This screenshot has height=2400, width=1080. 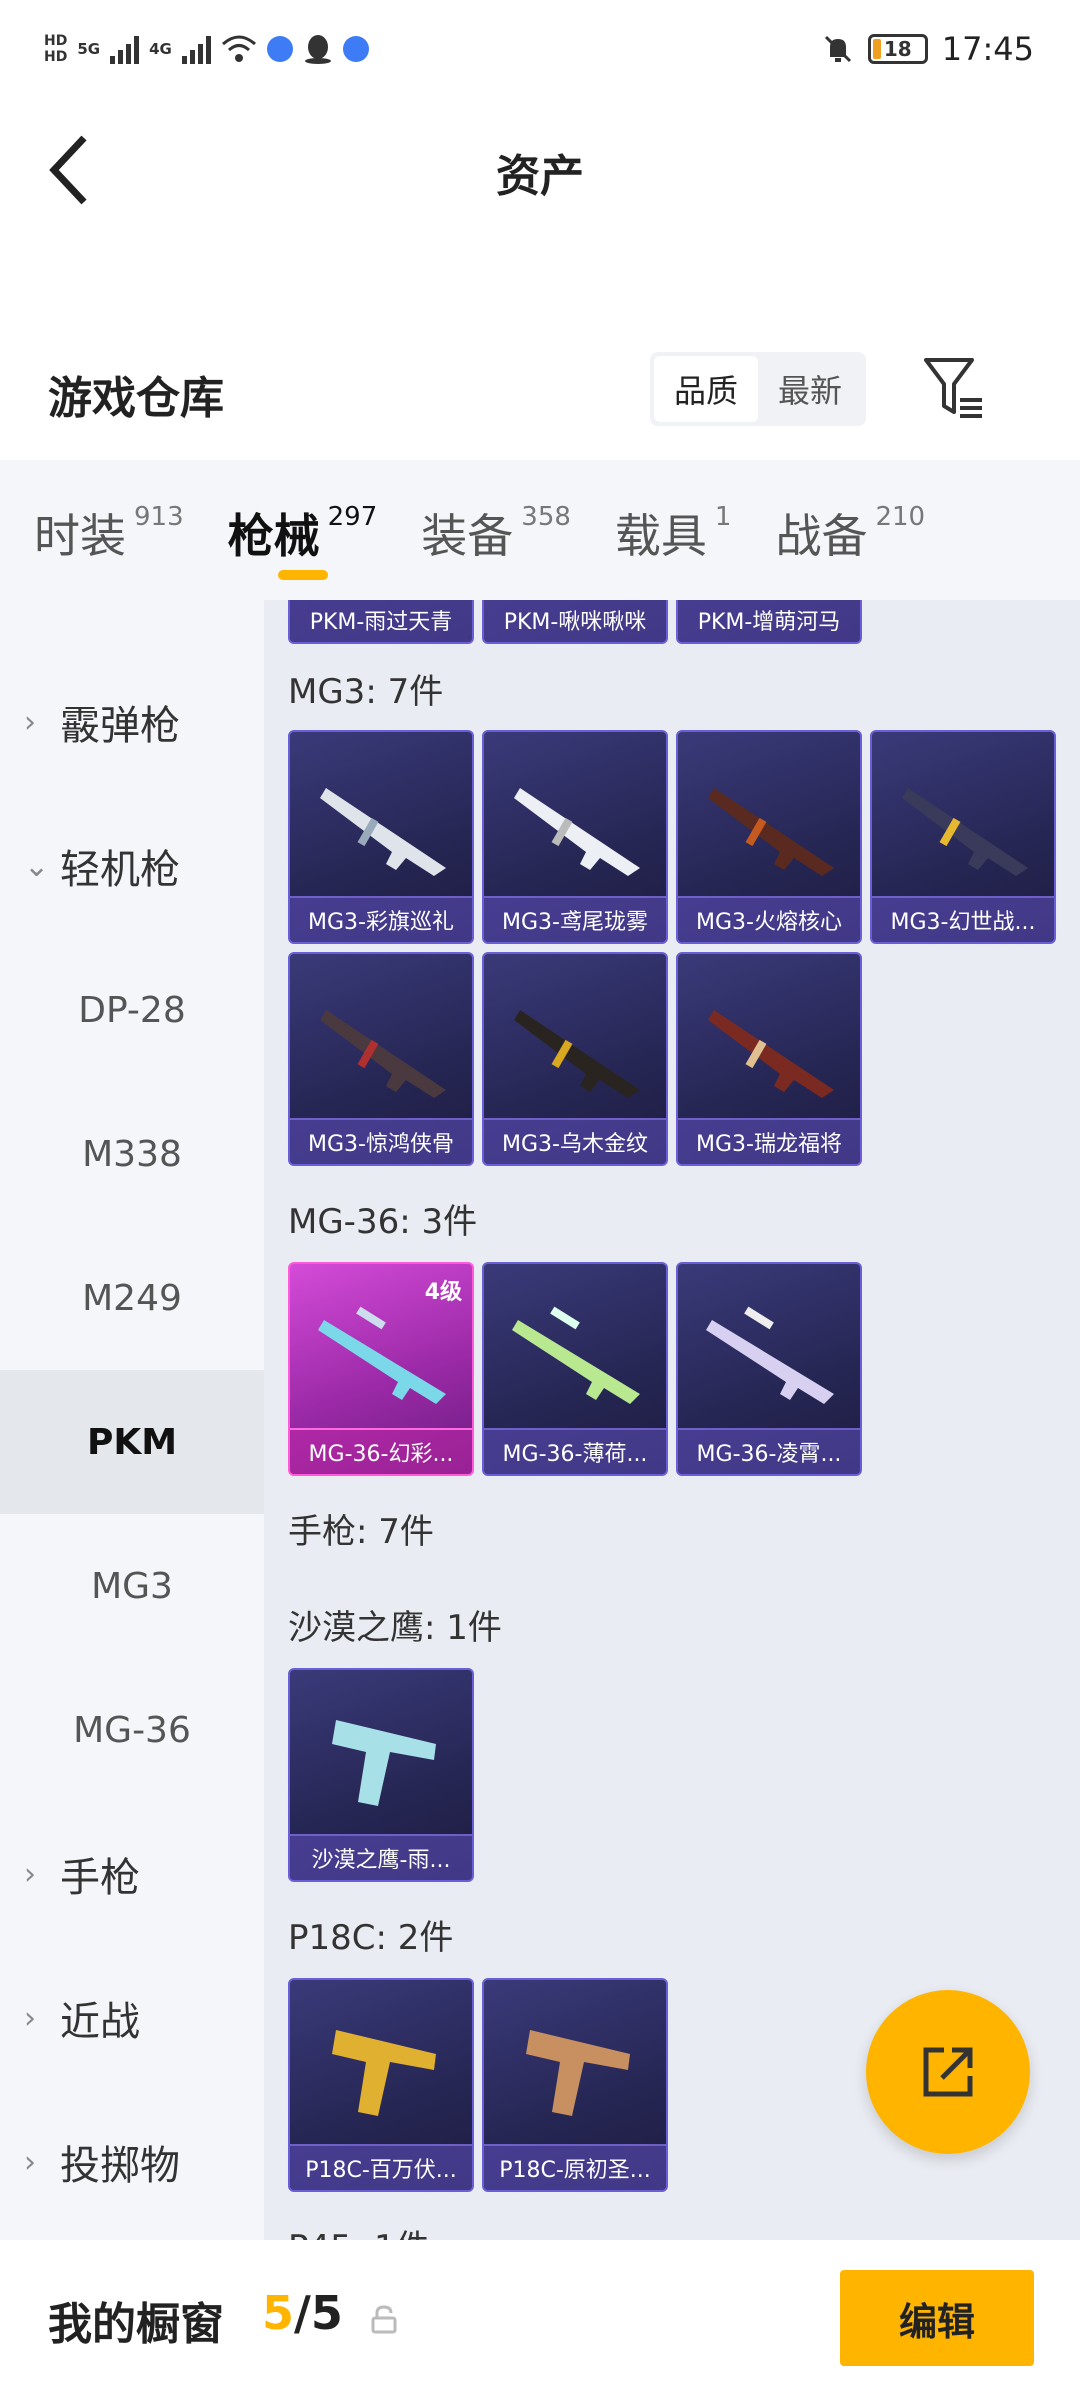 I want to click on tab-gear: 战备 210, so click(x=850, y=530).